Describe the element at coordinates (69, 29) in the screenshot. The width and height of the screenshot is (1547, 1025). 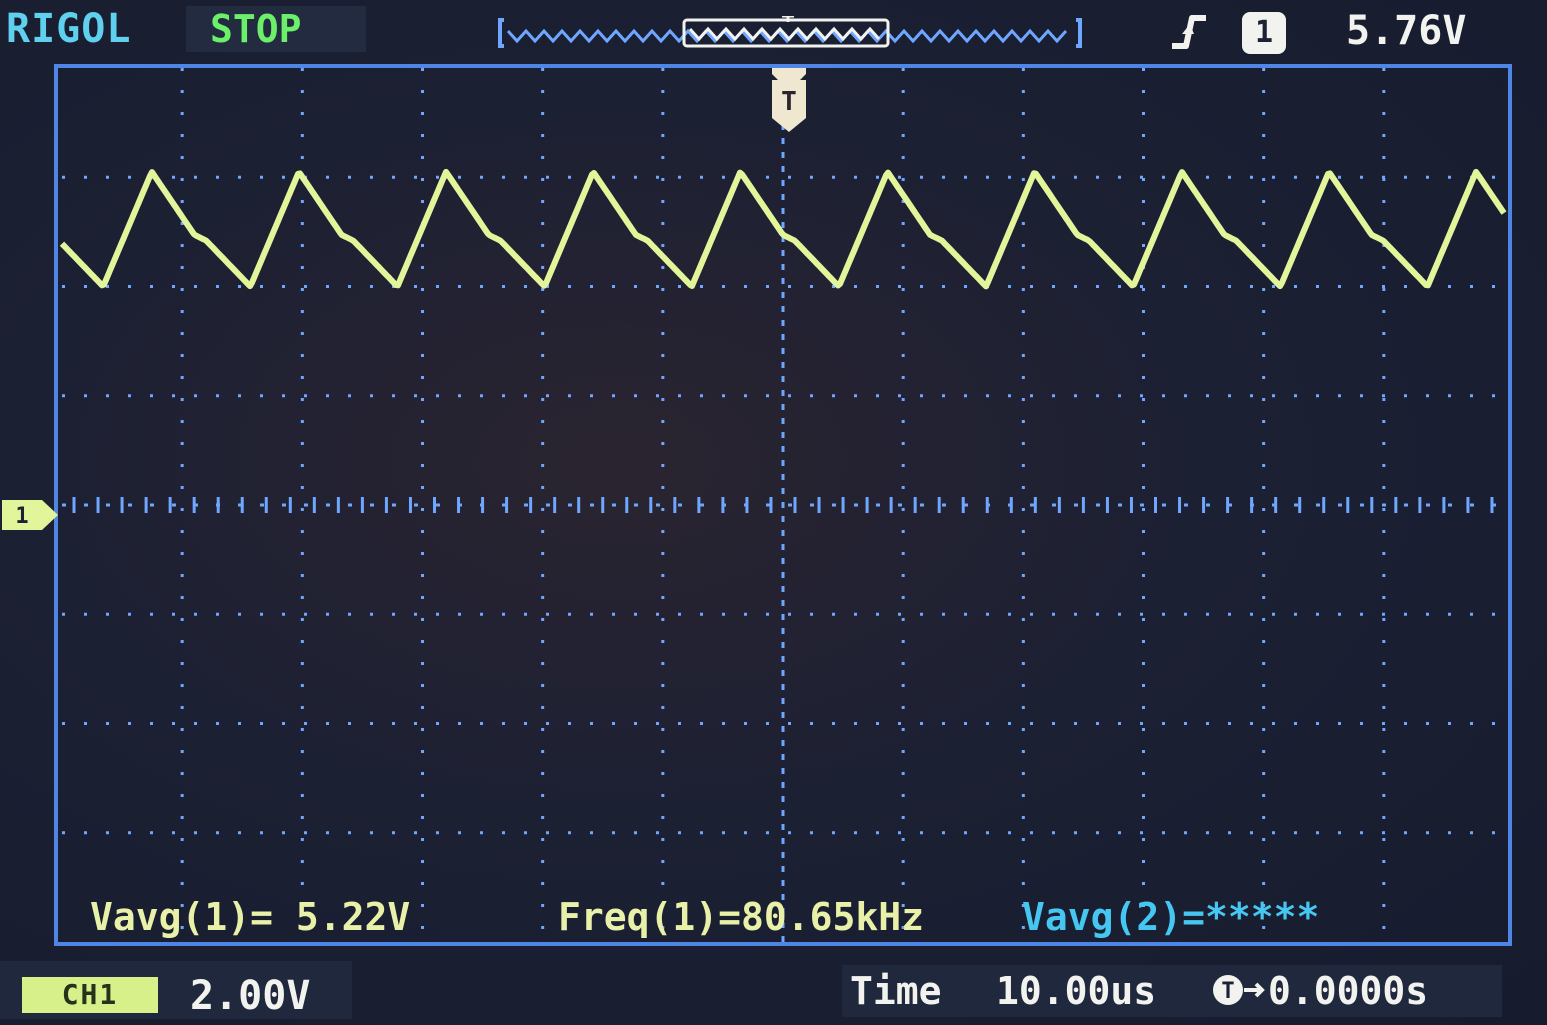
I see `brand-logo: RIGOL` at that location.